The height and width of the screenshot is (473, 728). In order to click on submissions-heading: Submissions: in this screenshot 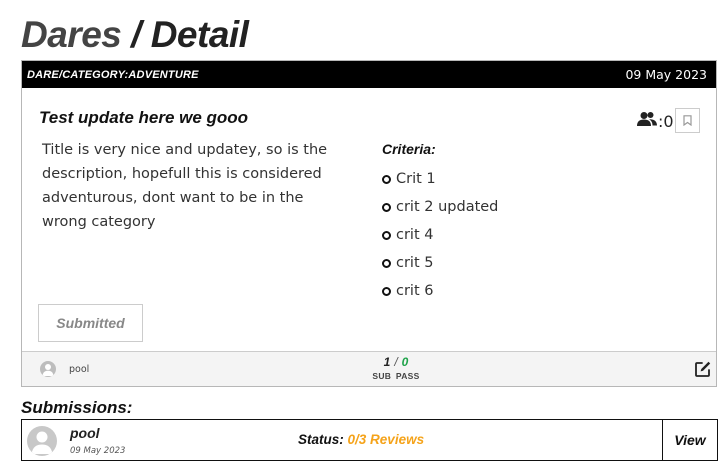, I will do `click(77, 407)`.